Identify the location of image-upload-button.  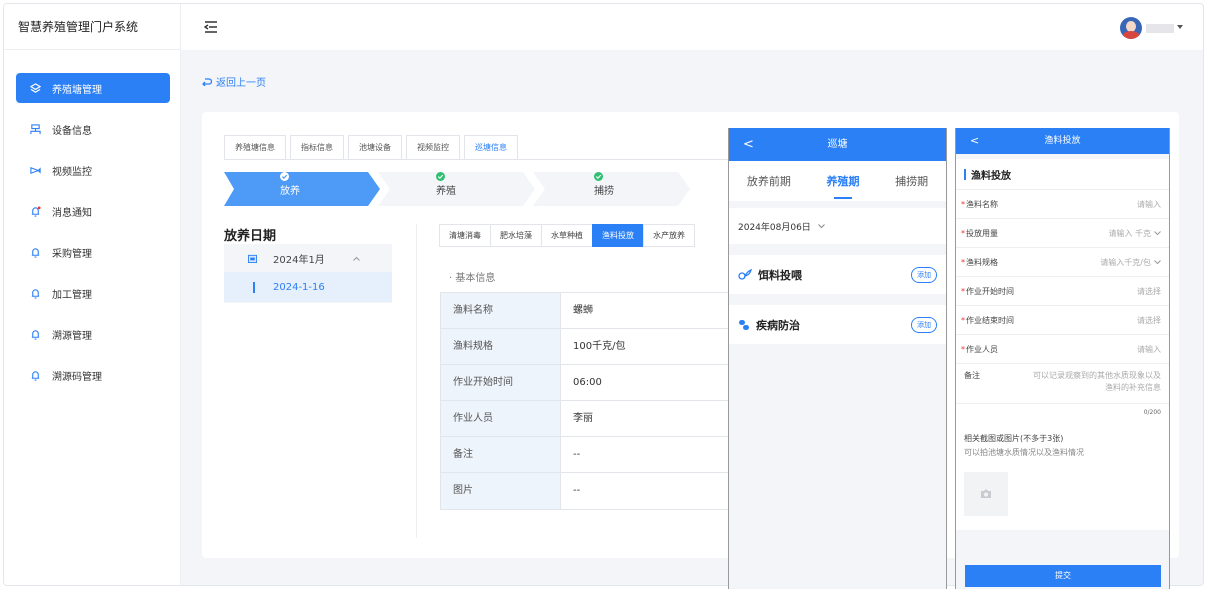
(986, 494).